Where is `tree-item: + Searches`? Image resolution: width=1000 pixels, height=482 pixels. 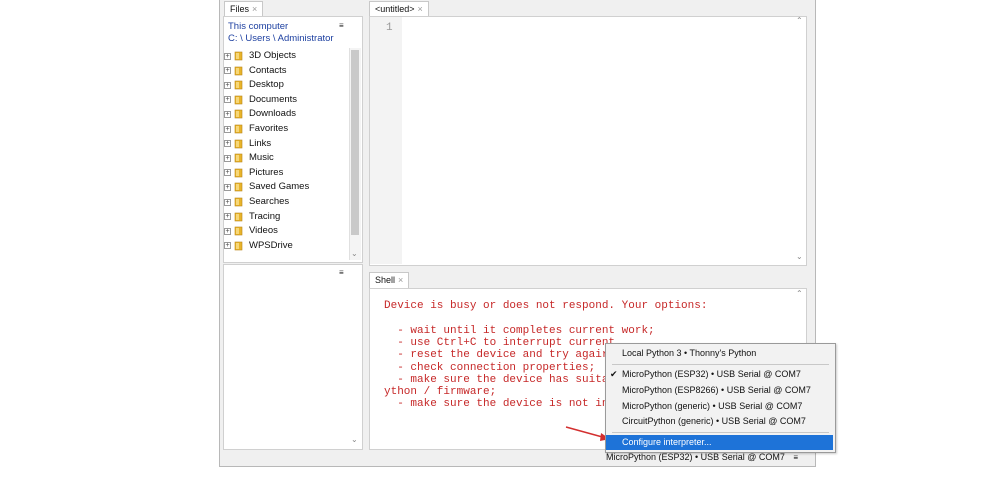 tree-item: + Searches is located at coordinates (256, 202).